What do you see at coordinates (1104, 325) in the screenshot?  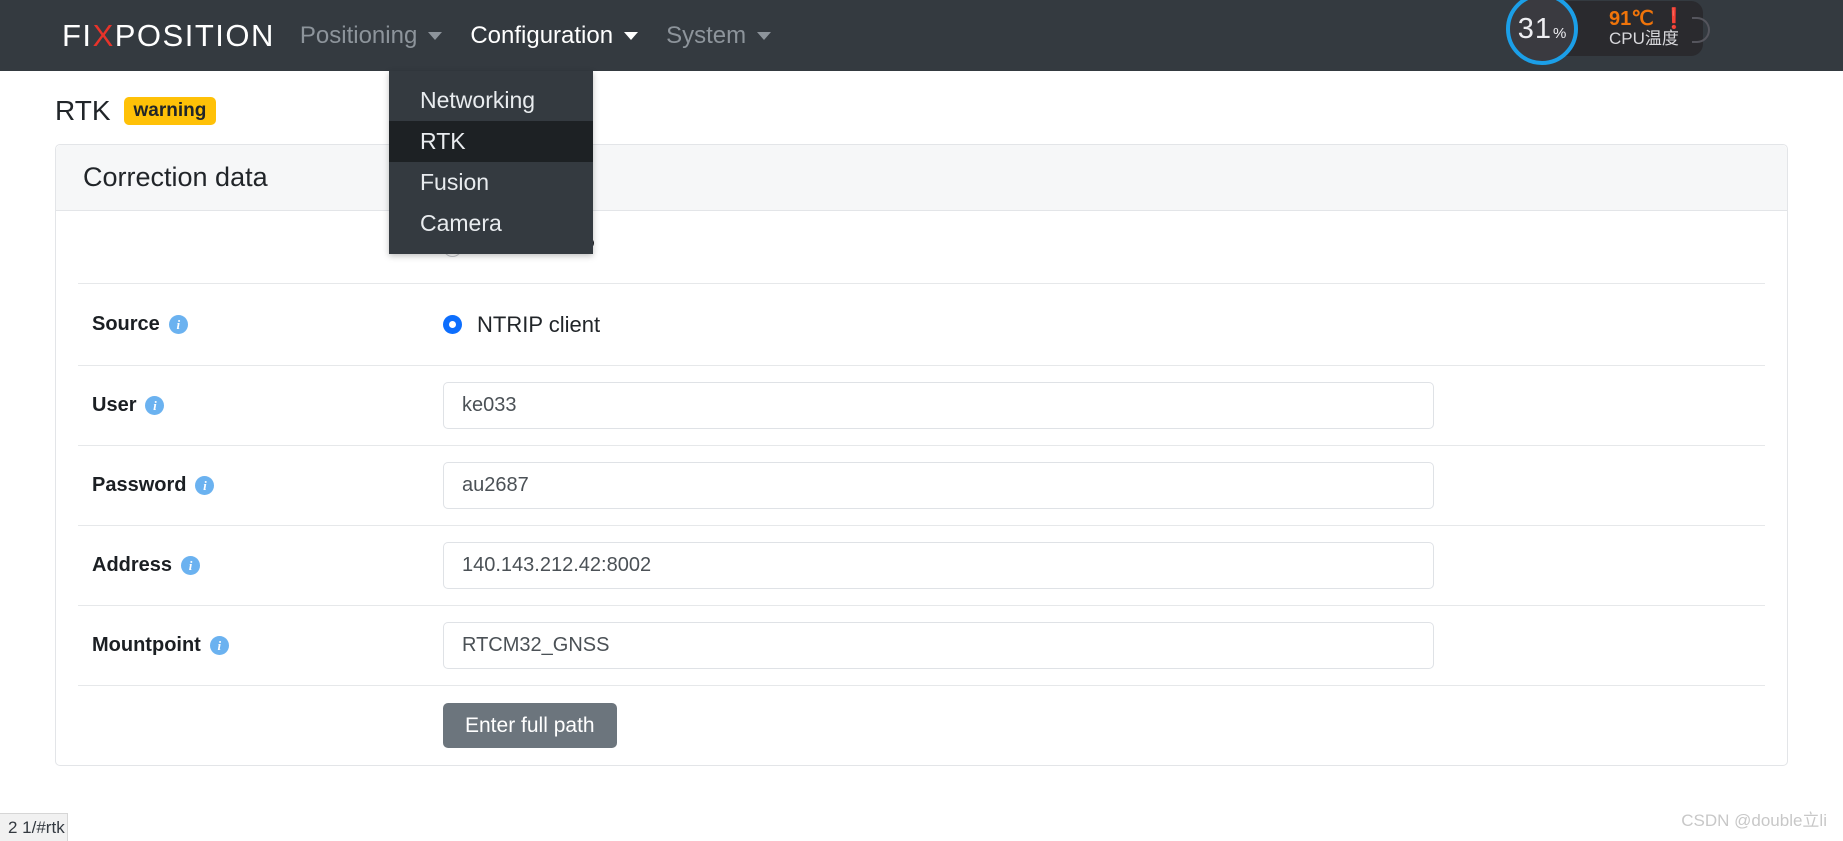 I see `form-field-source-ntrip: NTRIP client` at bounding box center [1104, 325].